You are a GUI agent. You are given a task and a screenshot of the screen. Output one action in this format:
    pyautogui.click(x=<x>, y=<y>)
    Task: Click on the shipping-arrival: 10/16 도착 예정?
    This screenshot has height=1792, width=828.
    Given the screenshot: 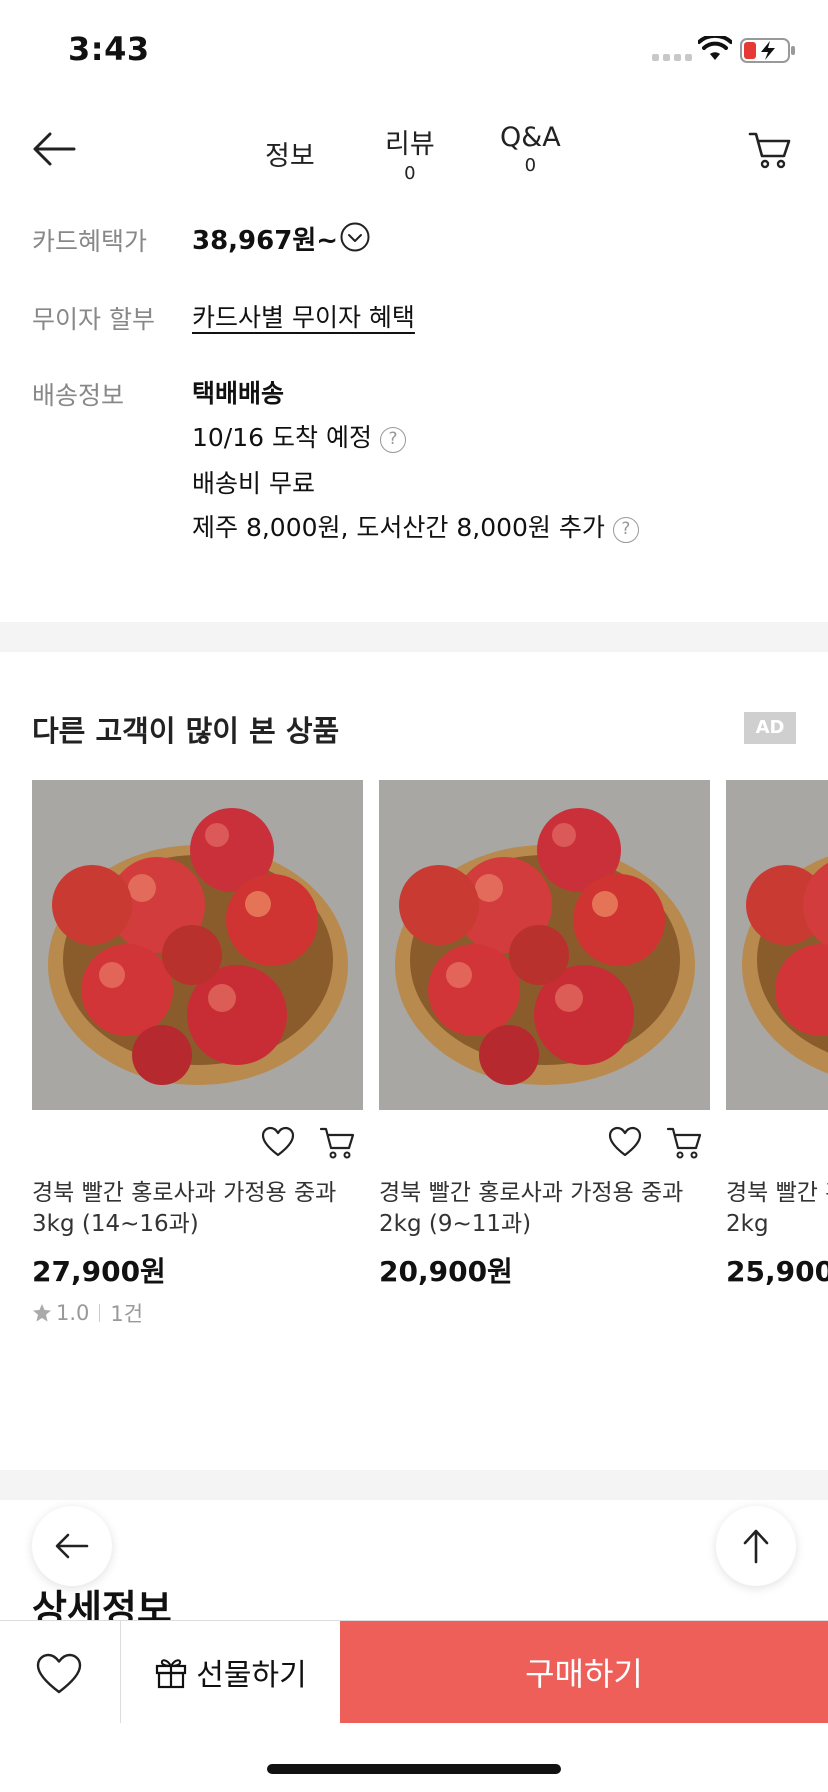 What is the action you would take?
    pyautogui.click(x=299, y=436)
    